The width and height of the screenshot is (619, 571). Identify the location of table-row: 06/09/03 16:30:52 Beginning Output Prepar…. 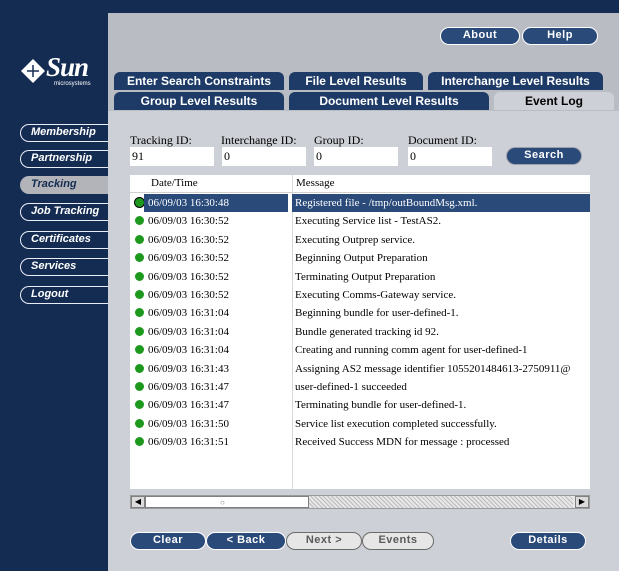
(360, 258).